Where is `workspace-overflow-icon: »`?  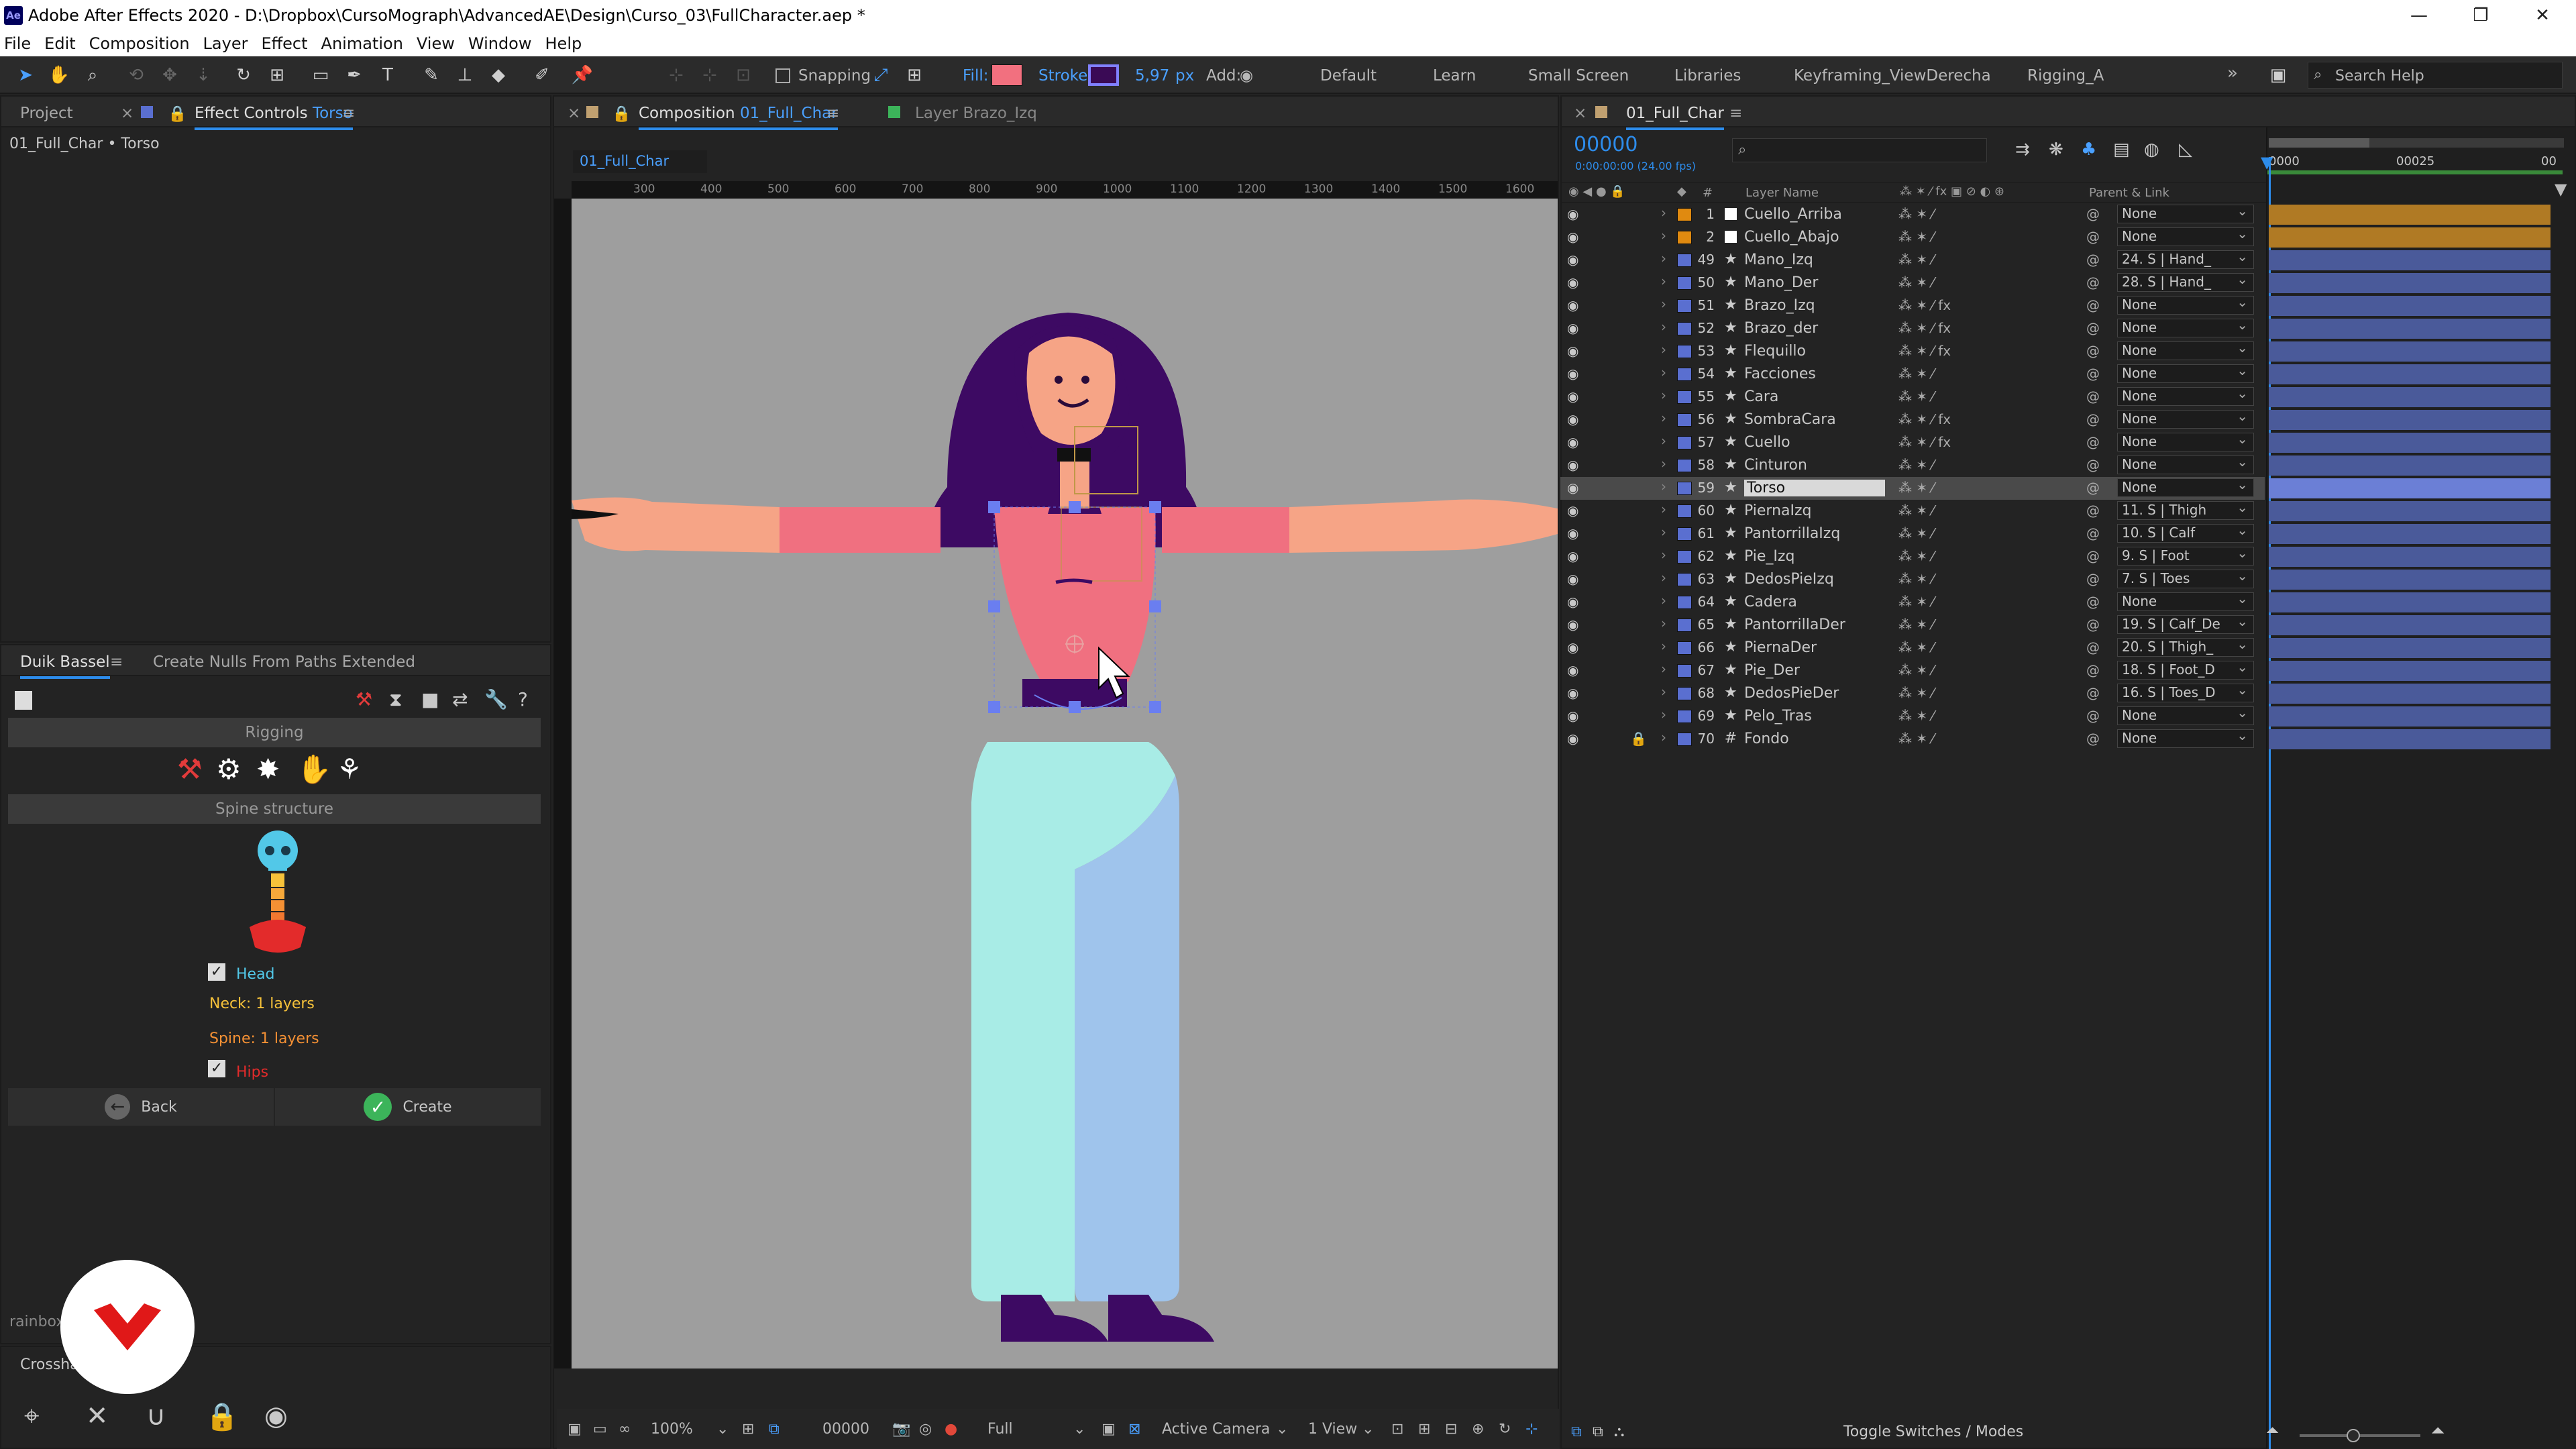 workspace-overflow-icon: » is located at coordinates (2232, 73).